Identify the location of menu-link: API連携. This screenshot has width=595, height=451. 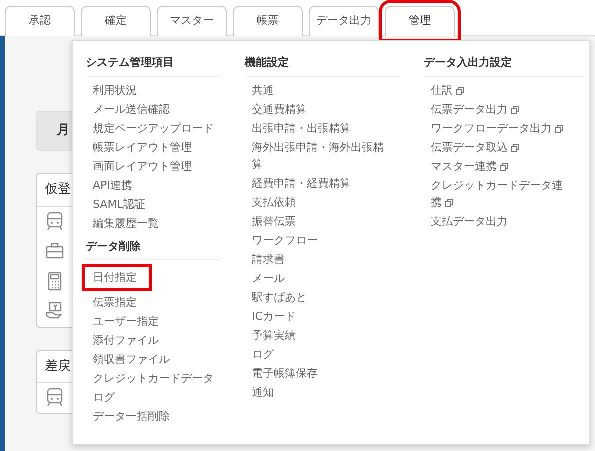
(111, 185).